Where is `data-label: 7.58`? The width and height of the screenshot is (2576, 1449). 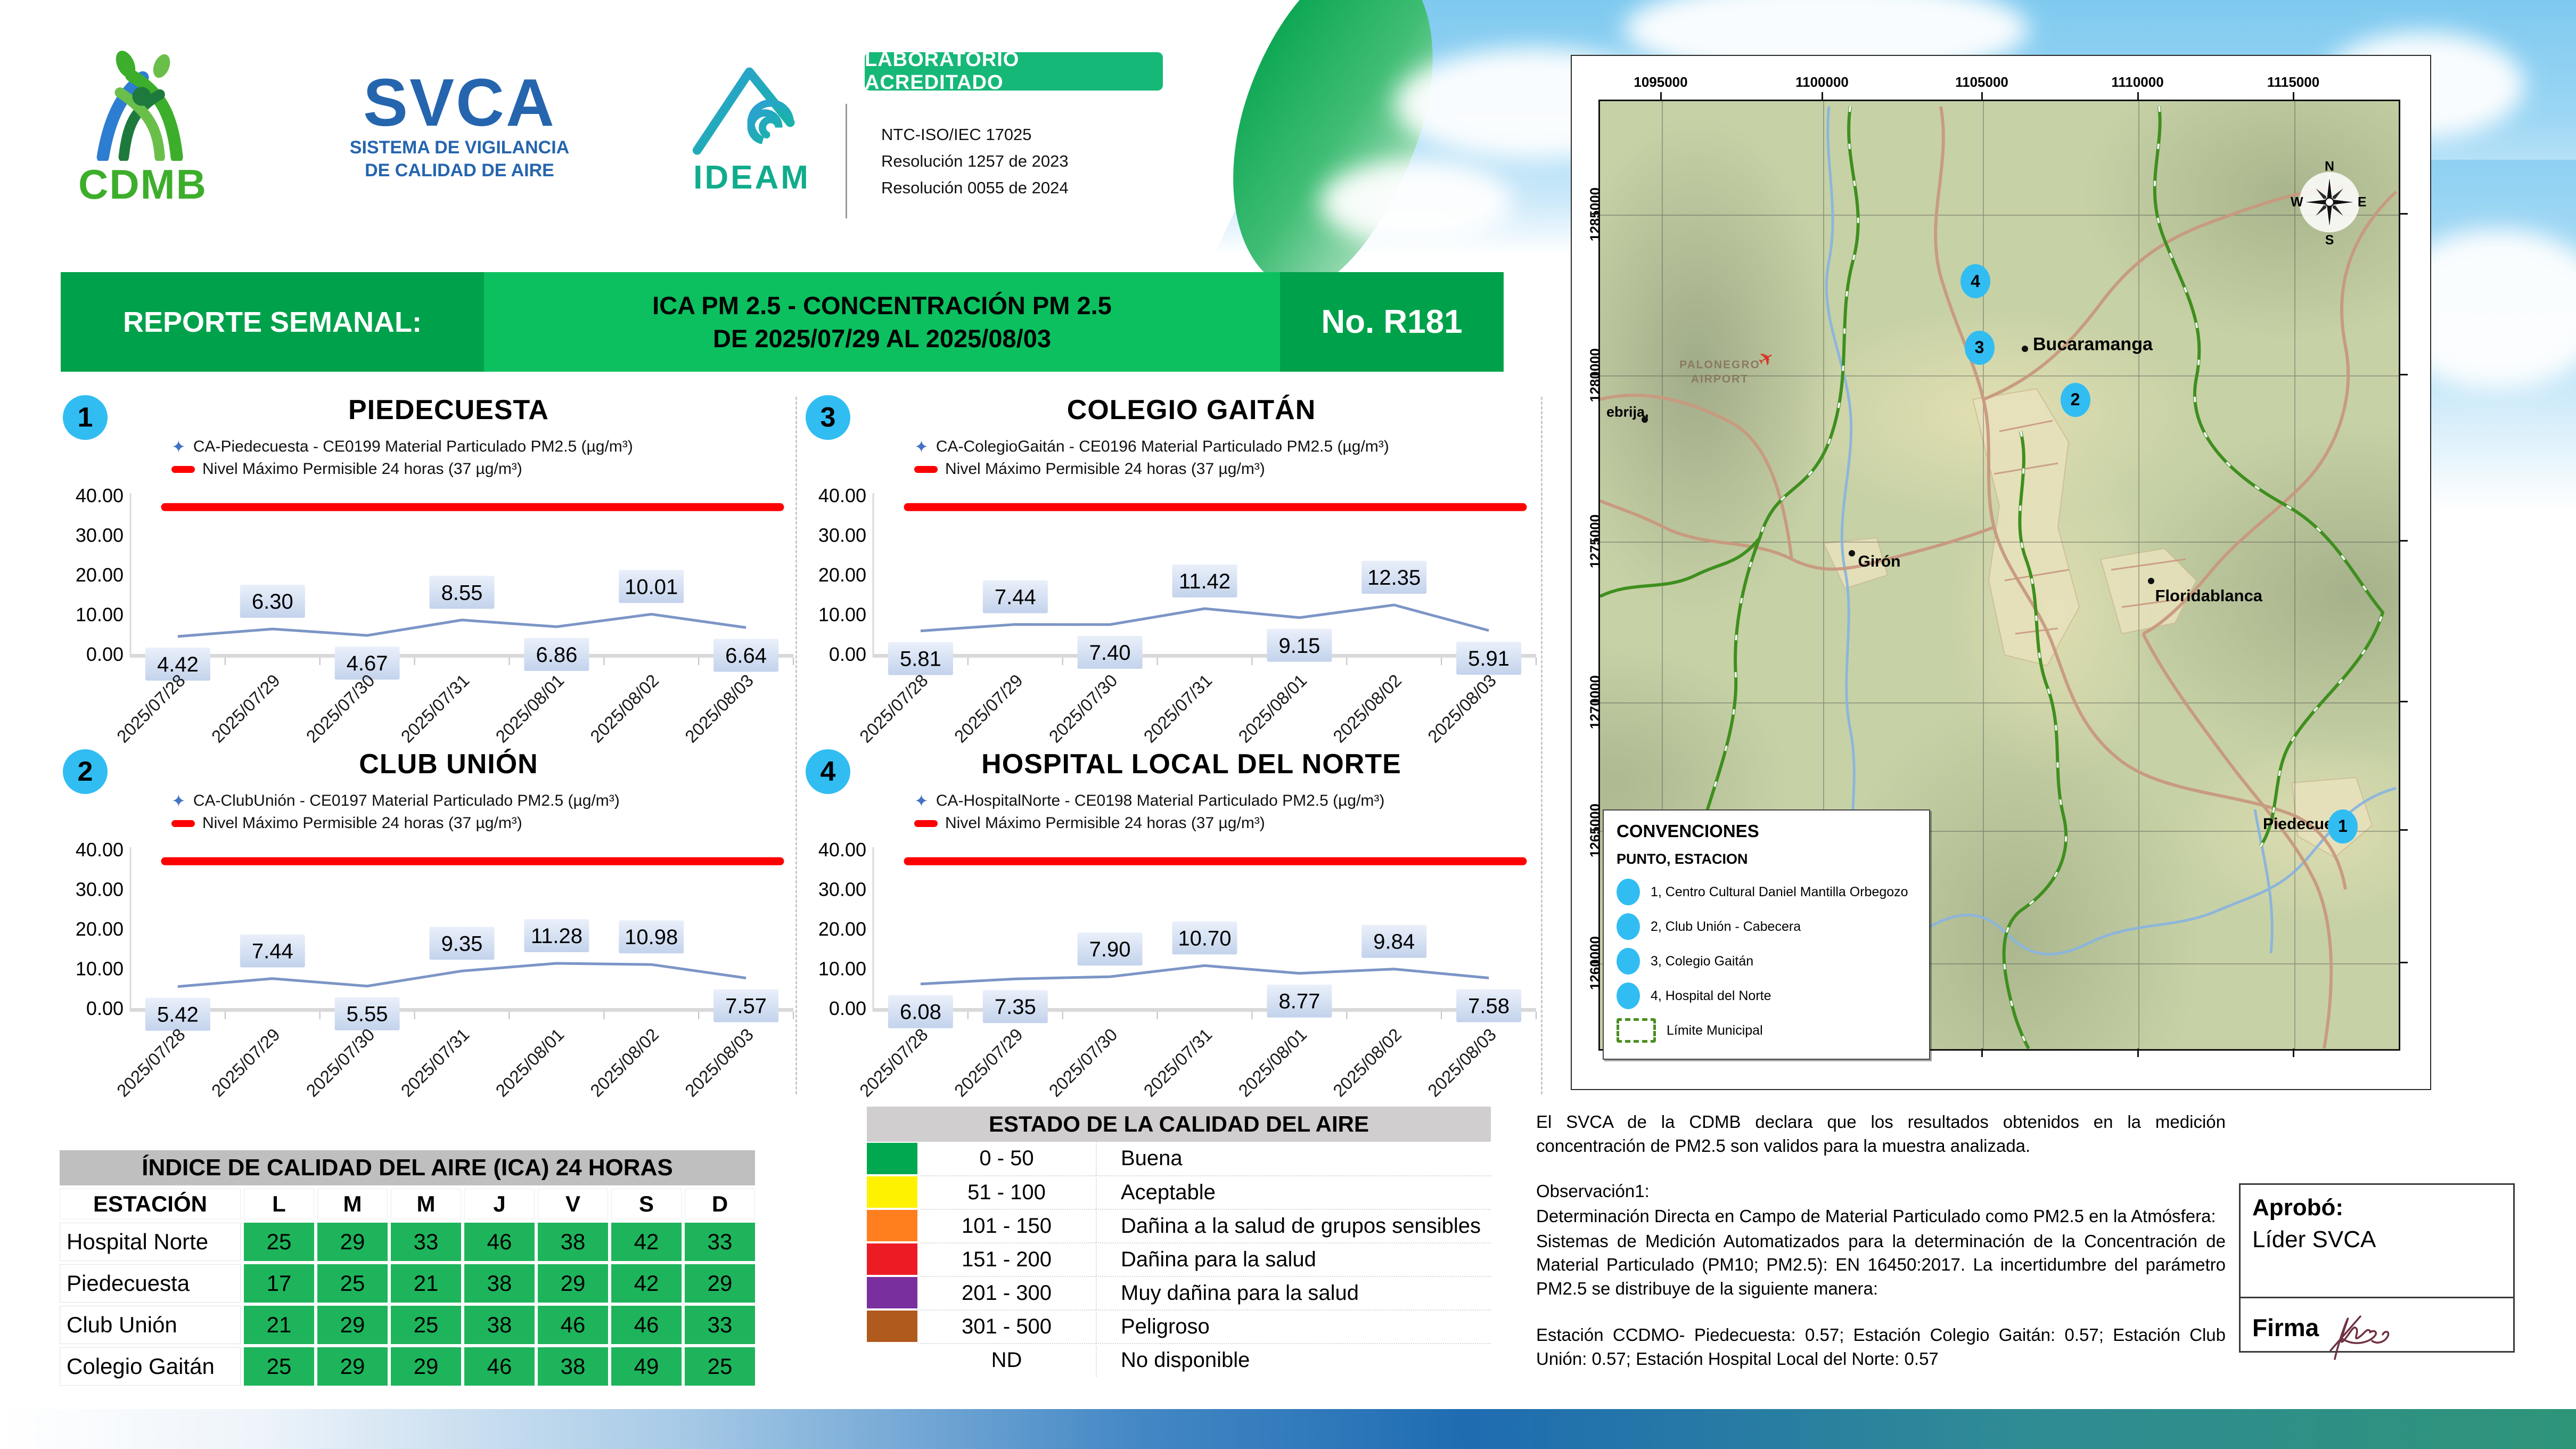
data-label: 7.58 is located at coordinates (1488, 1006).